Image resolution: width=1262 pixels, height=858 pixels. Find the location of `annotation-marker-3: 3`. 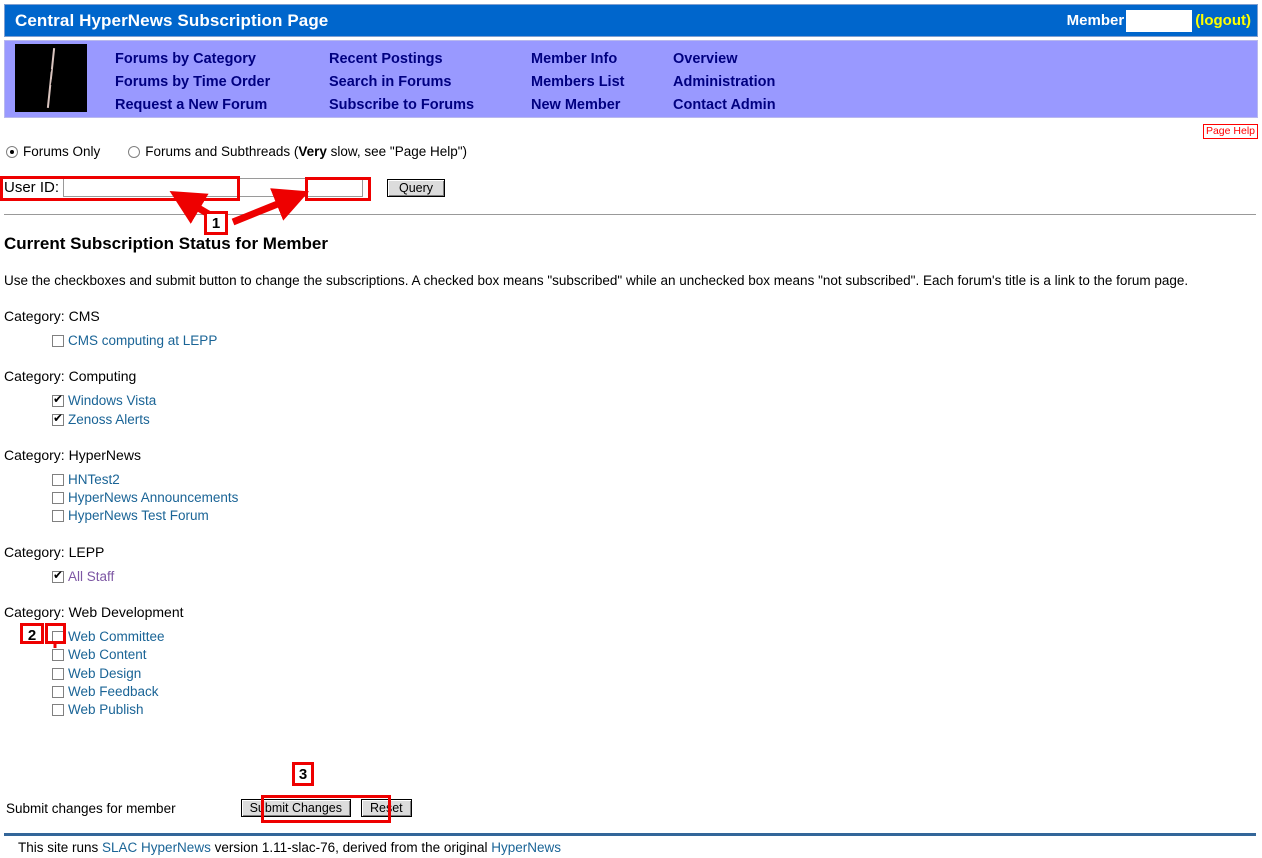

annotation-marker-3: 3 is located at coordinates (303, 774).